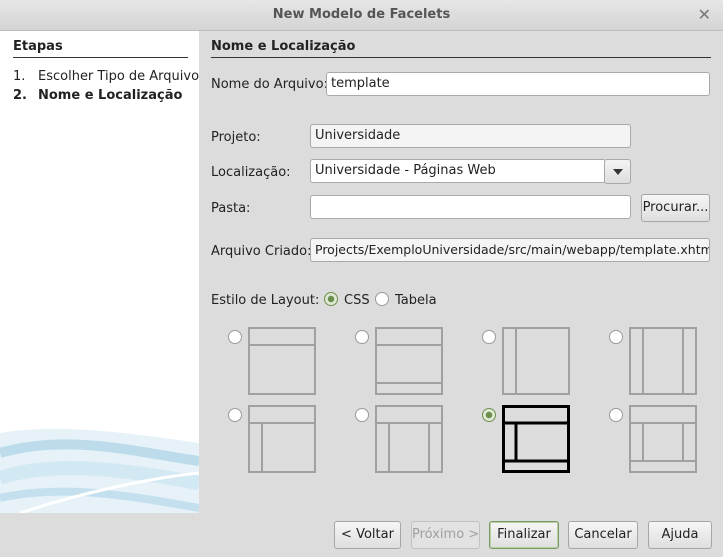 This screenshot has height=557, width=723. Describe the element at coordinates (536, 439) in the screenshot. I see `layout-template-7-icon` at that location.